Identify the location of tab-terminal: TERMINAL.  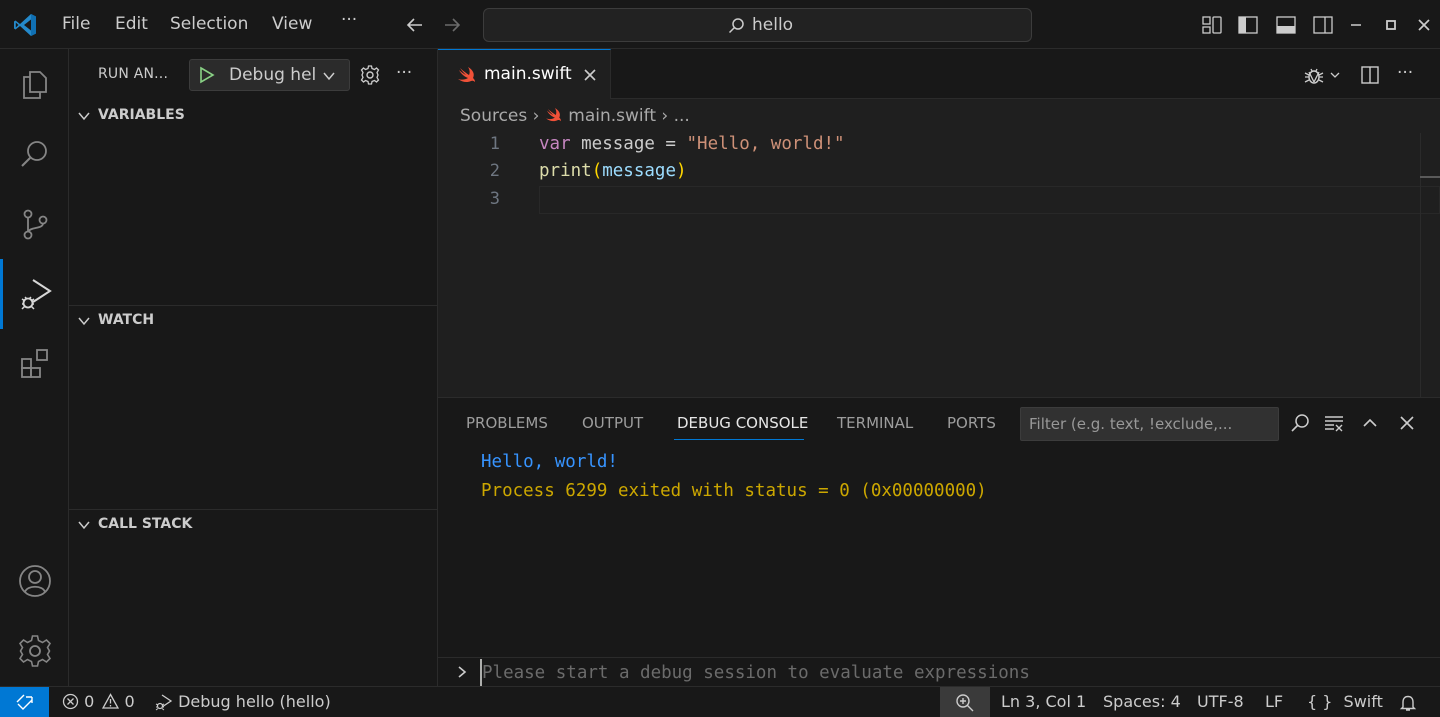
(875, 423).